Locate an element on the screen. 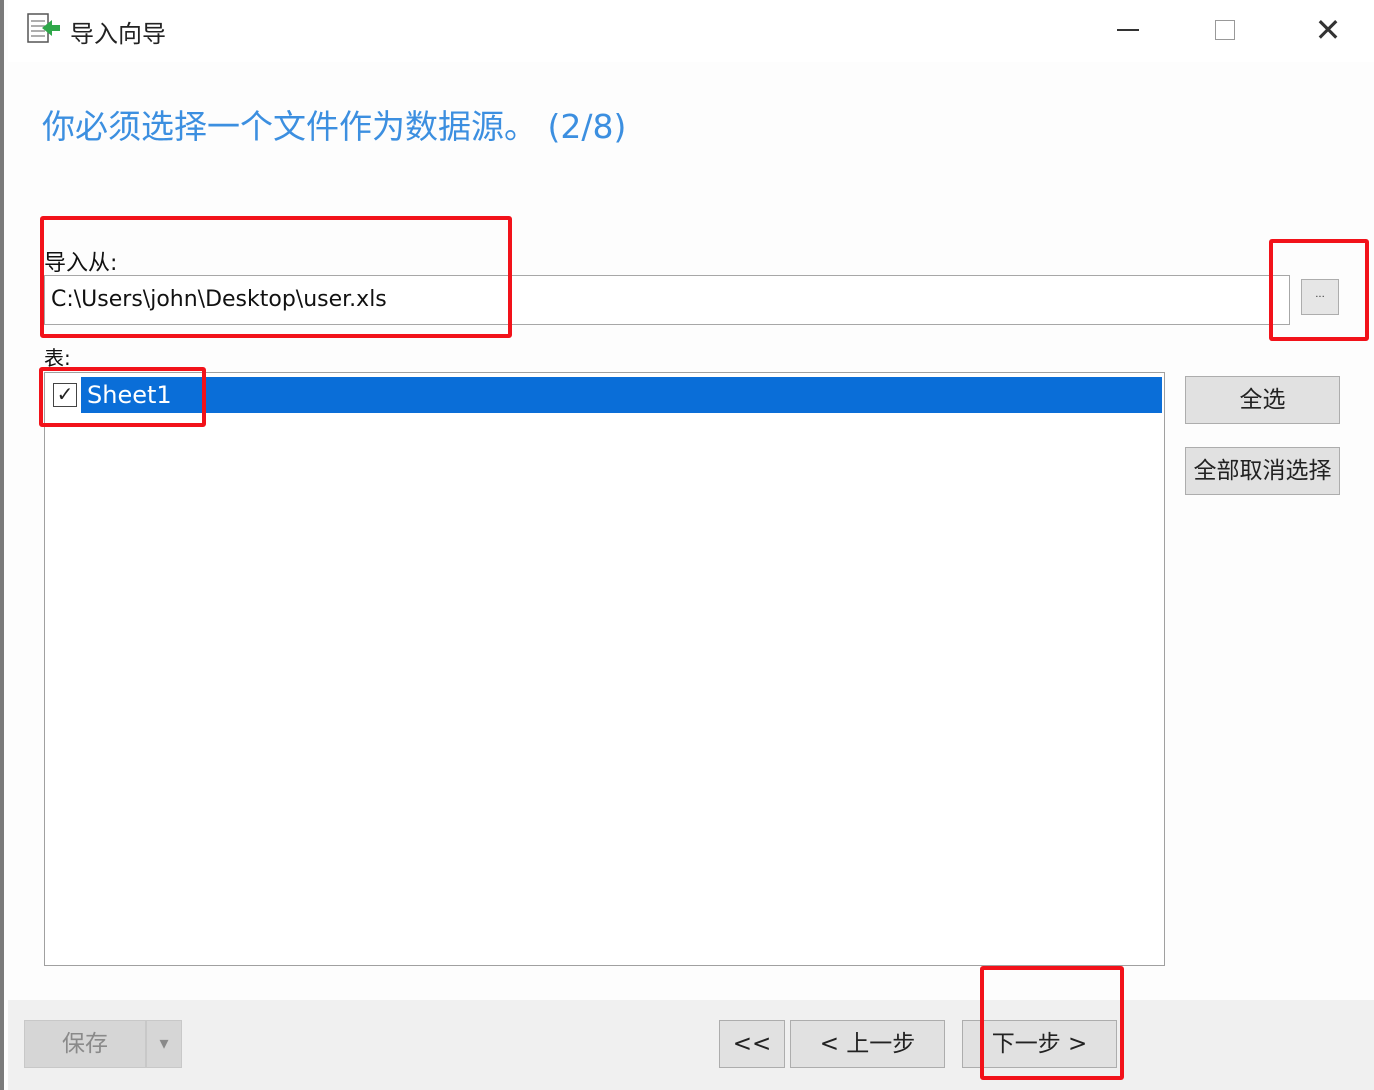 Image resolution: width=1374 pixels, height=1090 pixels. footer-bar: 保存 ▾ << < 上一步 下一步 > is located at coordinates (691, 1045).